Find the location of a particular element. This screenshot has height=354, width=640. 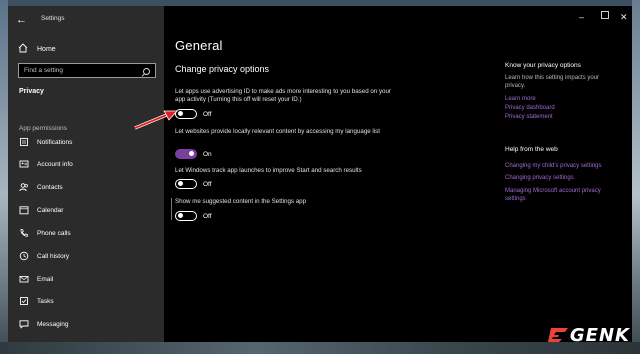

sidebar-item-label: Tasks is located at coordinates (45, 301).